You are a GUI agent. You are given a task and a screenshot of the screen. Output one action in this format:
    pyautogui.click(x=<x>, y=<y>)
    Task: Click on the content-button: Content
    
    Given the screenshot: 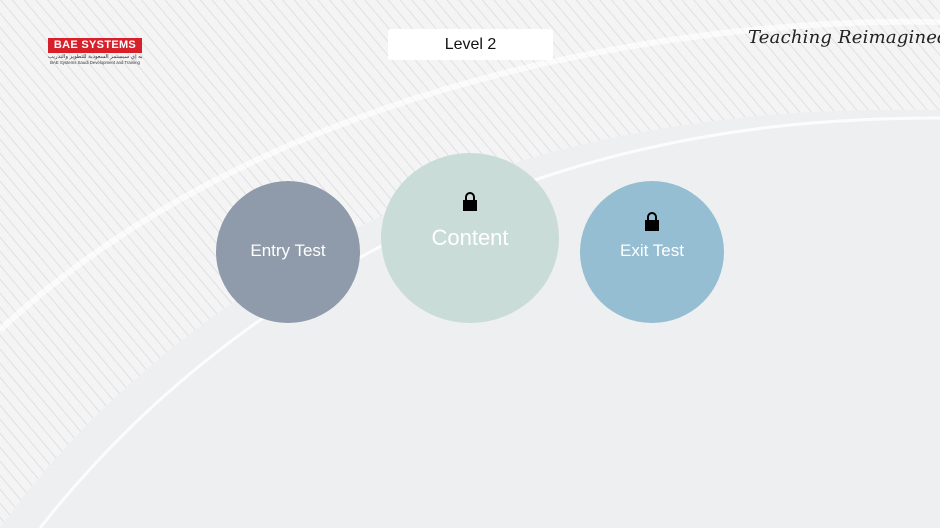 What is the action you would take?
    pyautogui.click(x=470, y=238)
    